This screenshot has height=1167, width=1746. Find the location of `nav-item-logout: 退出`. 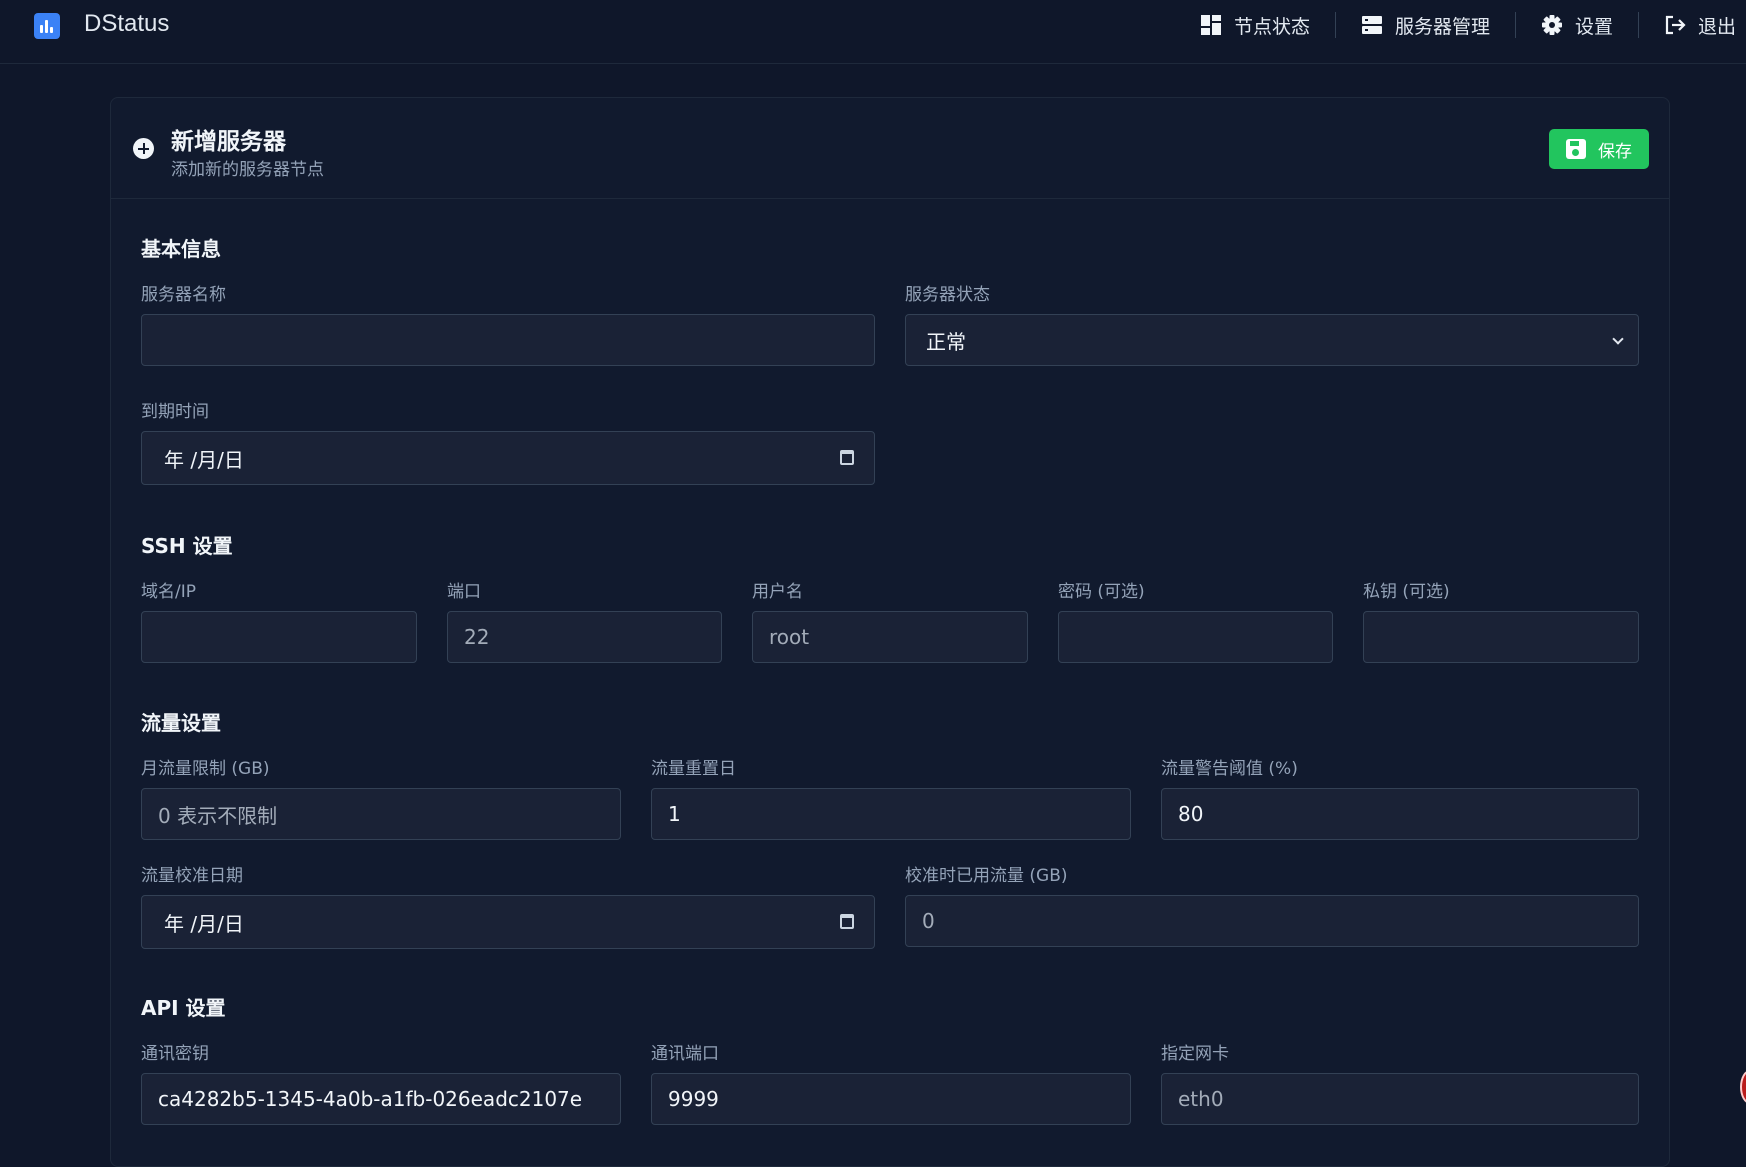

nav-item-logout: 退出 is located at coordinates (1705, 25).